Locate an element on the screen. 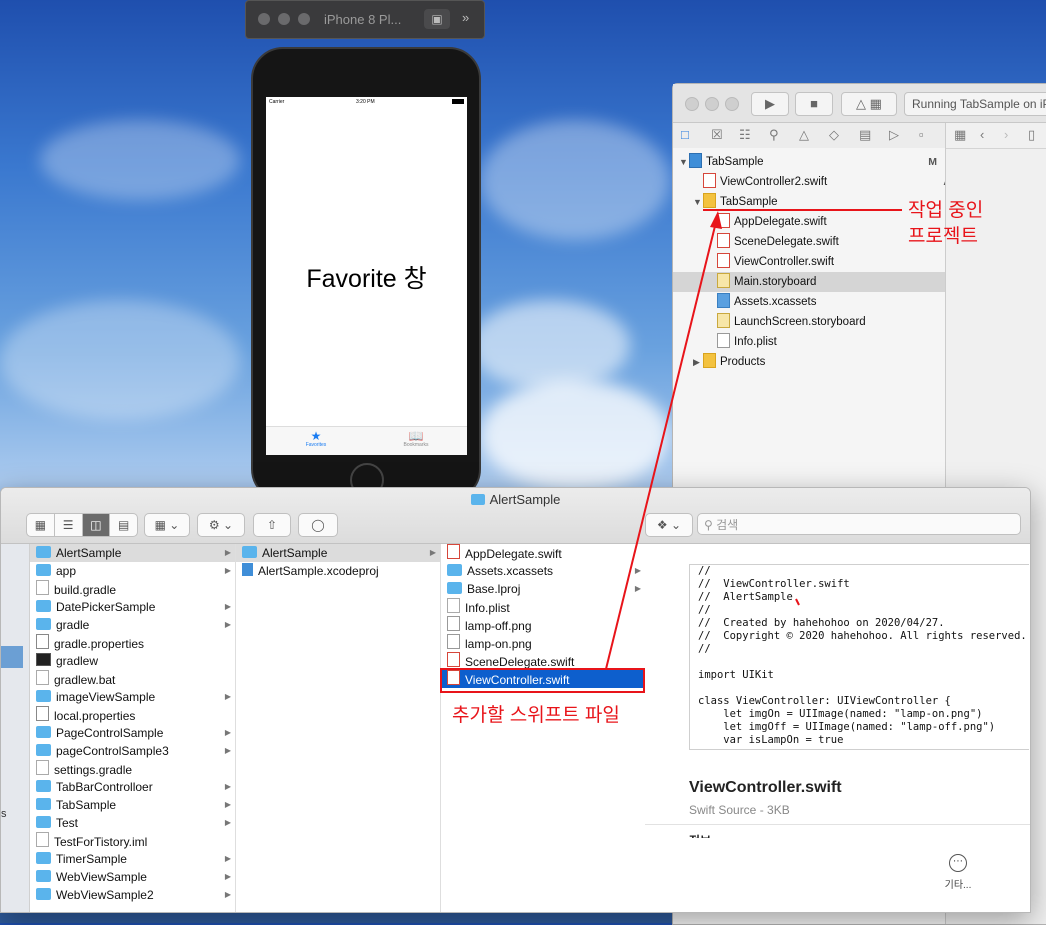 The width and height of the screenshot is (1046, 925). arrow-head is located at coordinates (716, 220).